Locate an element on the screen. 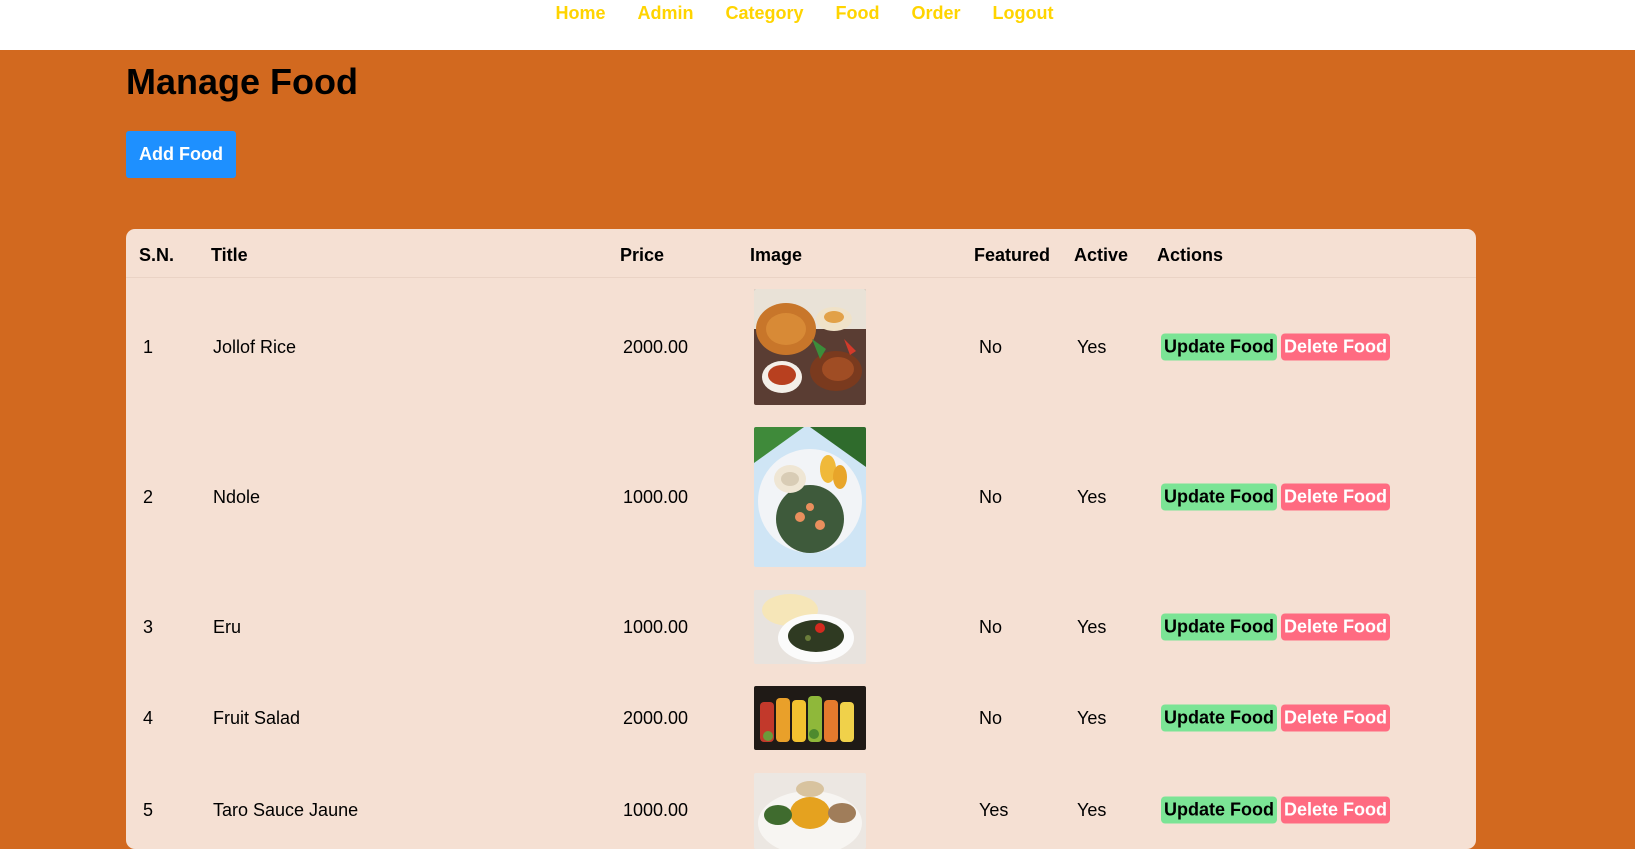 The image size is (1635, 849). column-header-price: Price is located at coordinates (642, 255).